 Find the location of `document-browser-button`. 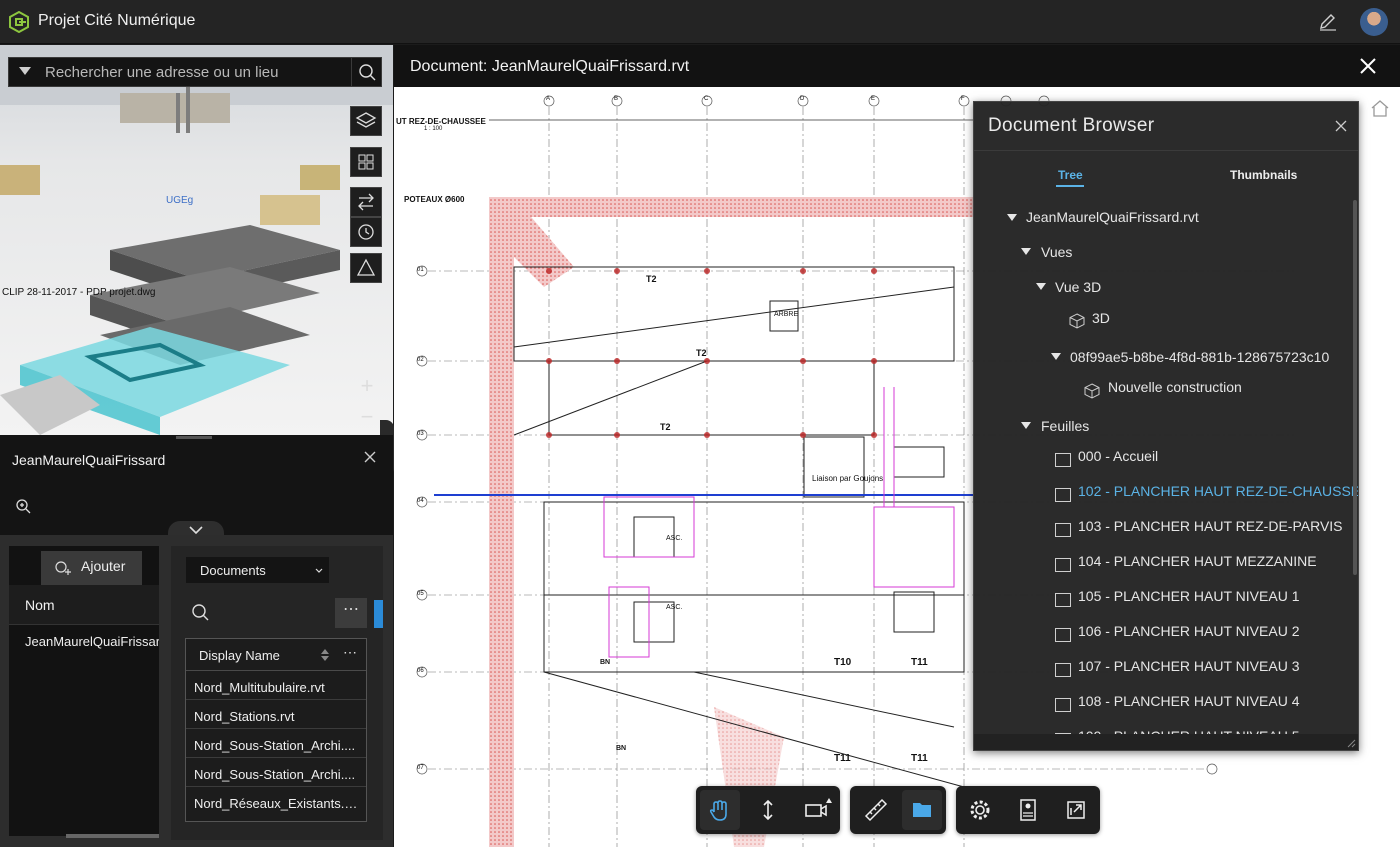

document-browser-button is located at coordinates (922, 810).